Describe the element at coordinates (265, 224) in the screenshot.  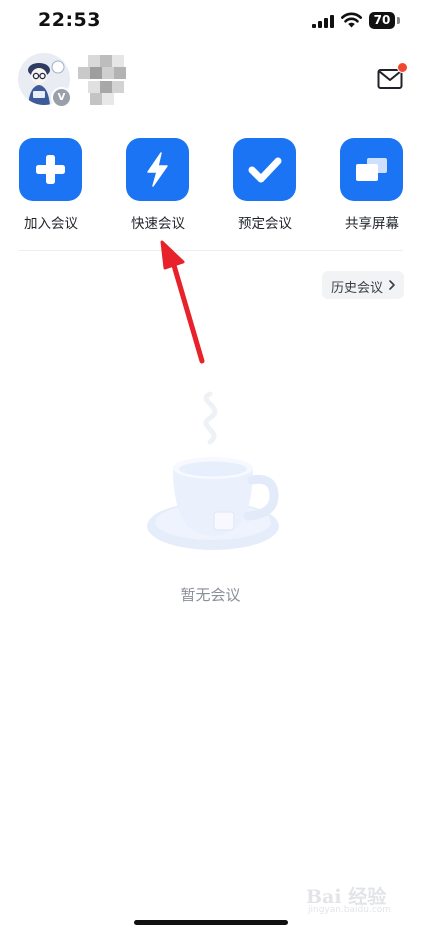
I see `schedule-meeting-label: 预定会议` at that location.